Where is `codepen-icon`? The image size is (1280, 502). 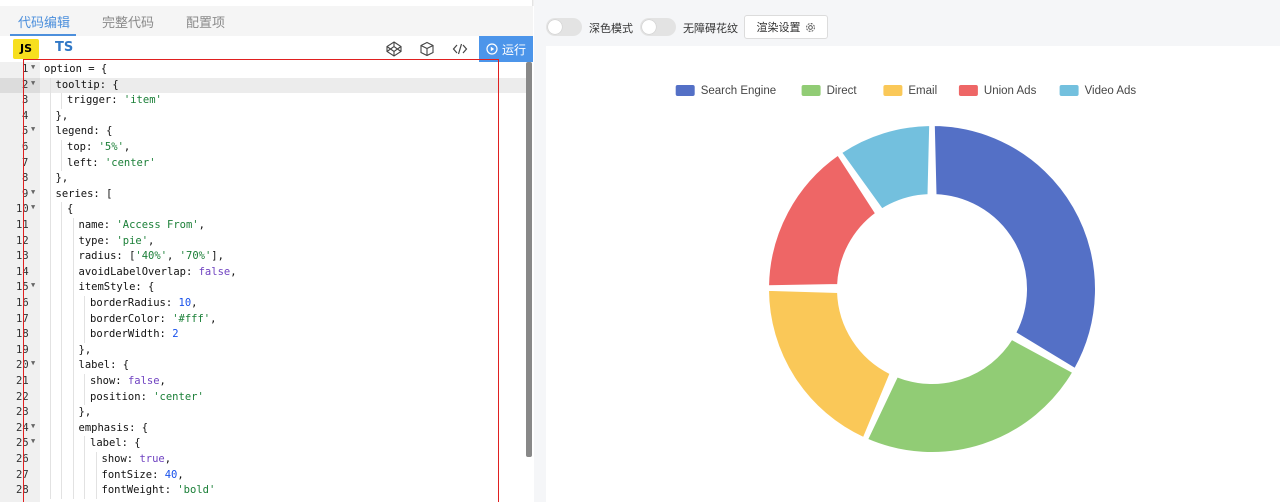
codepen-icon is located at coordinates (394, 49).